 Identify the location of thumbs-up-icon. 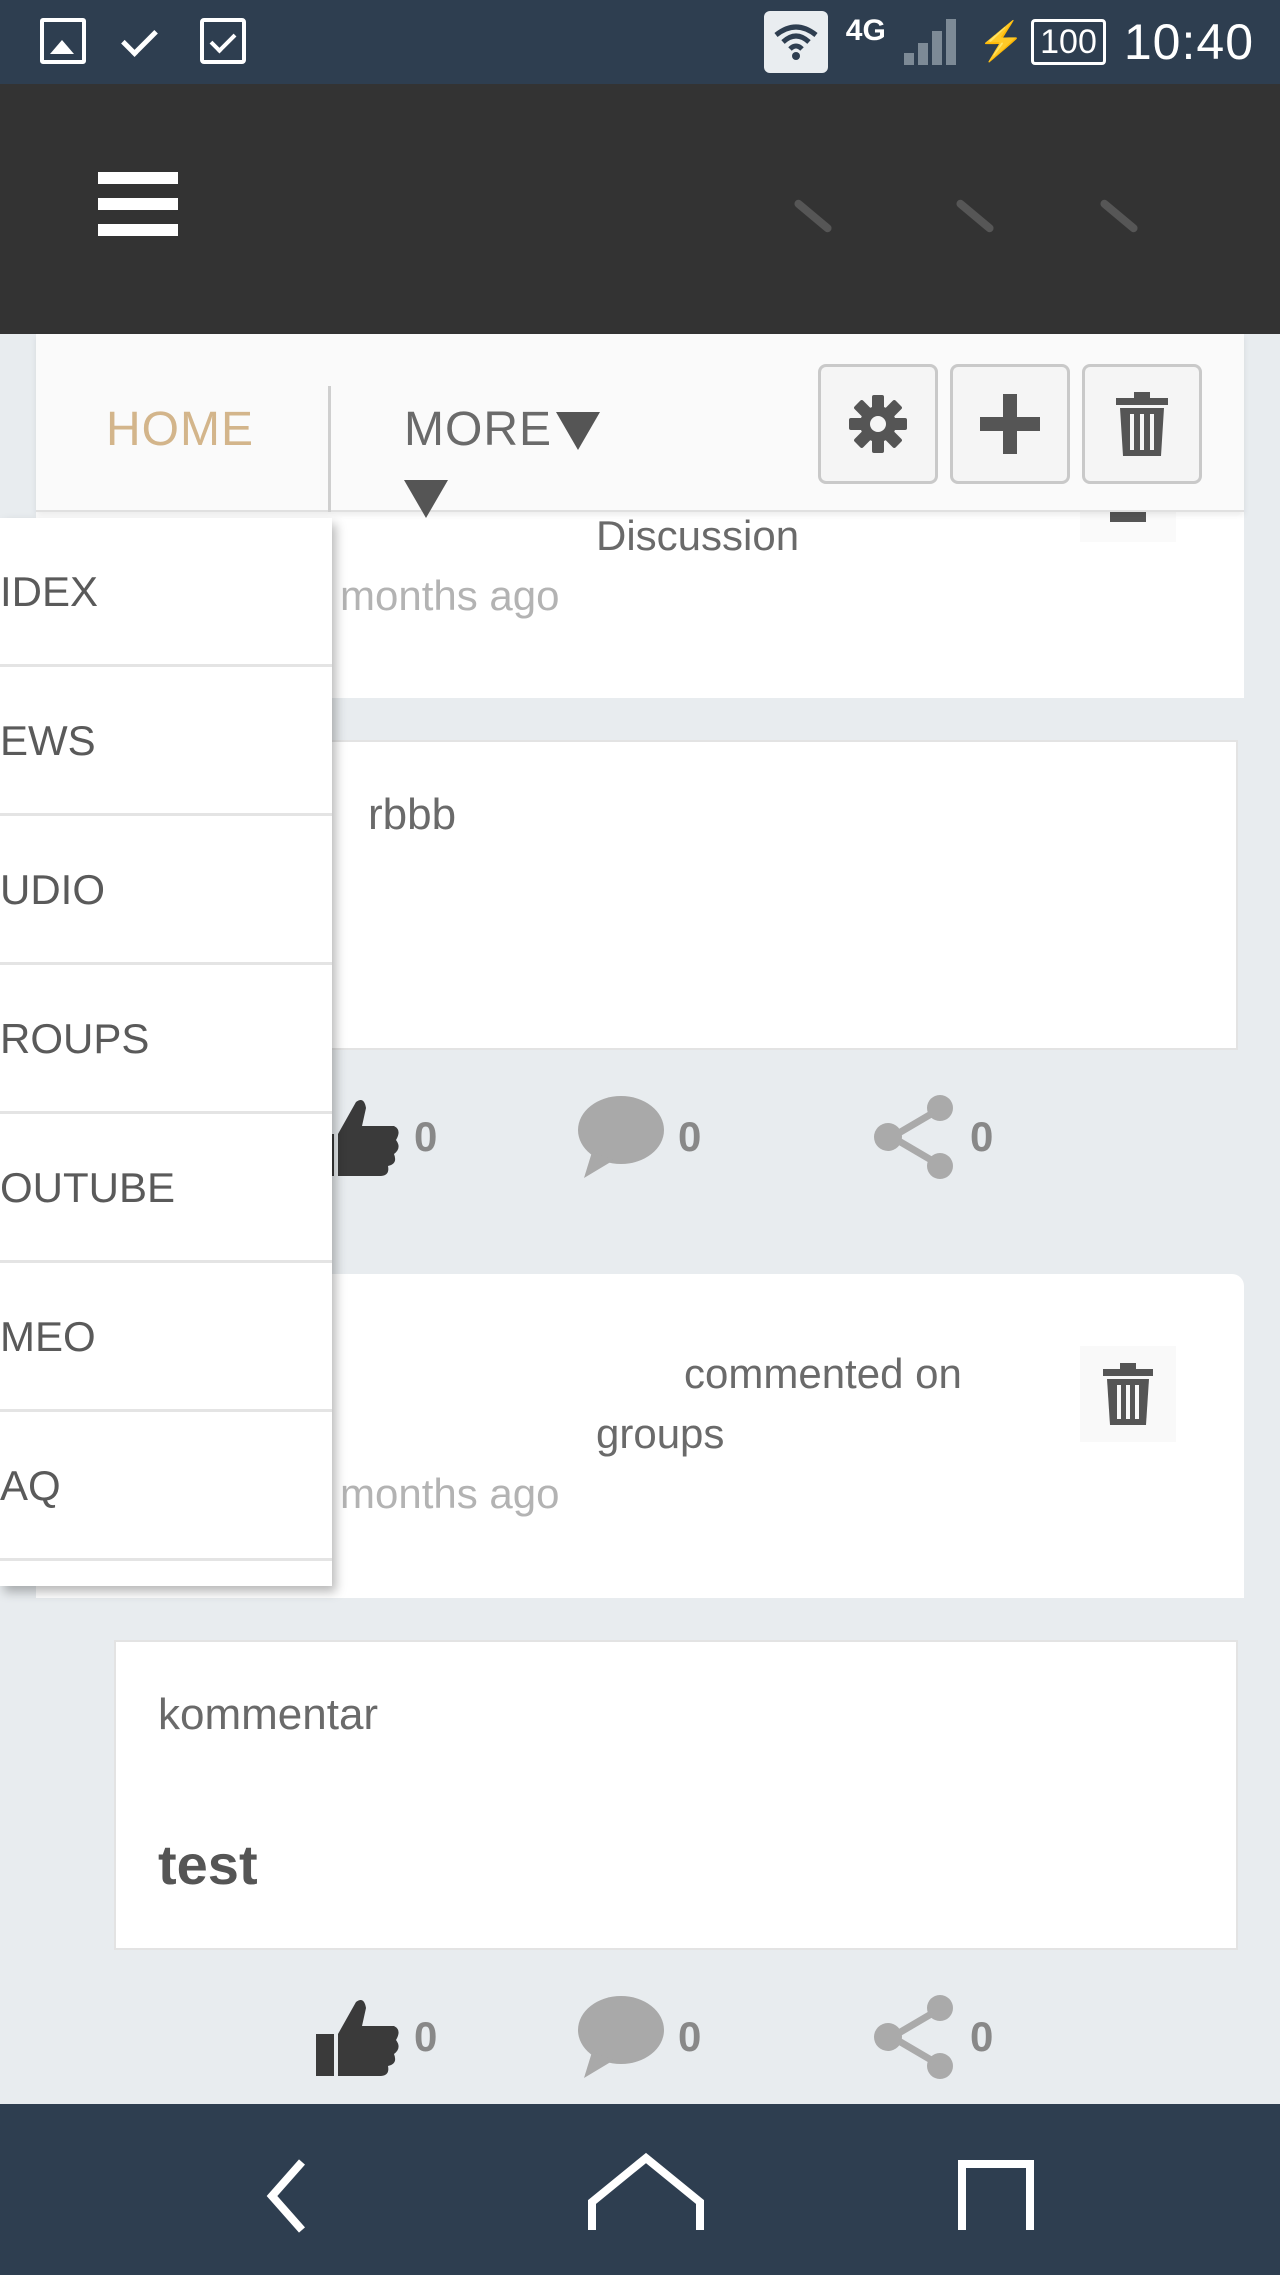
(357, 2038).